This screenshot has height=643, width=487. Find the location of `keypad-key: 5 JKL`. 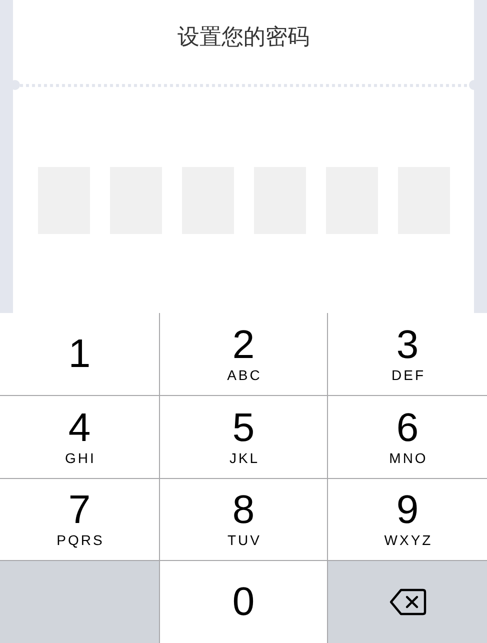

keypad-key: 5 JKL is located at coordinates (243, 437).